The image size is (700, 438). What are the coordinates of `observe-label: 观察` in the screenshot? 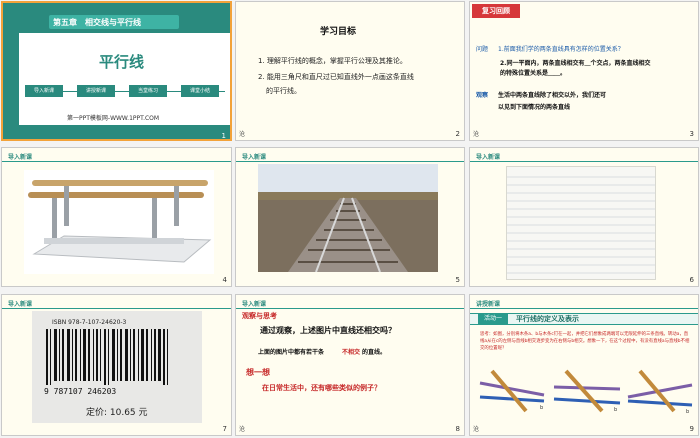 It's located at (482, 95).